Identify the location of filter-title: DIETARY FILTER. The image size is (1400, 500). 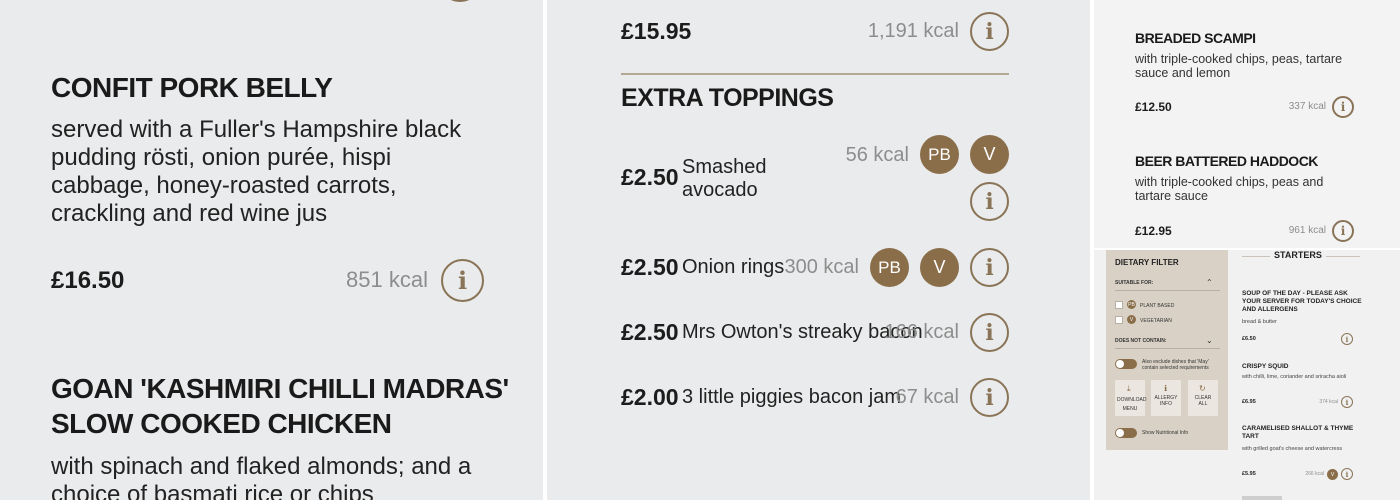
(1147, 262).